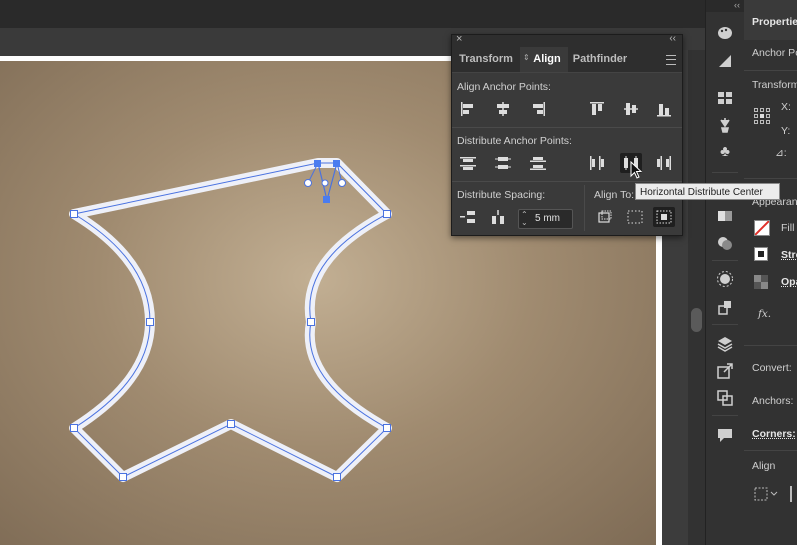 The image size is (797, 545). I want to click on opacity-label: Opa, so click(789, 282).